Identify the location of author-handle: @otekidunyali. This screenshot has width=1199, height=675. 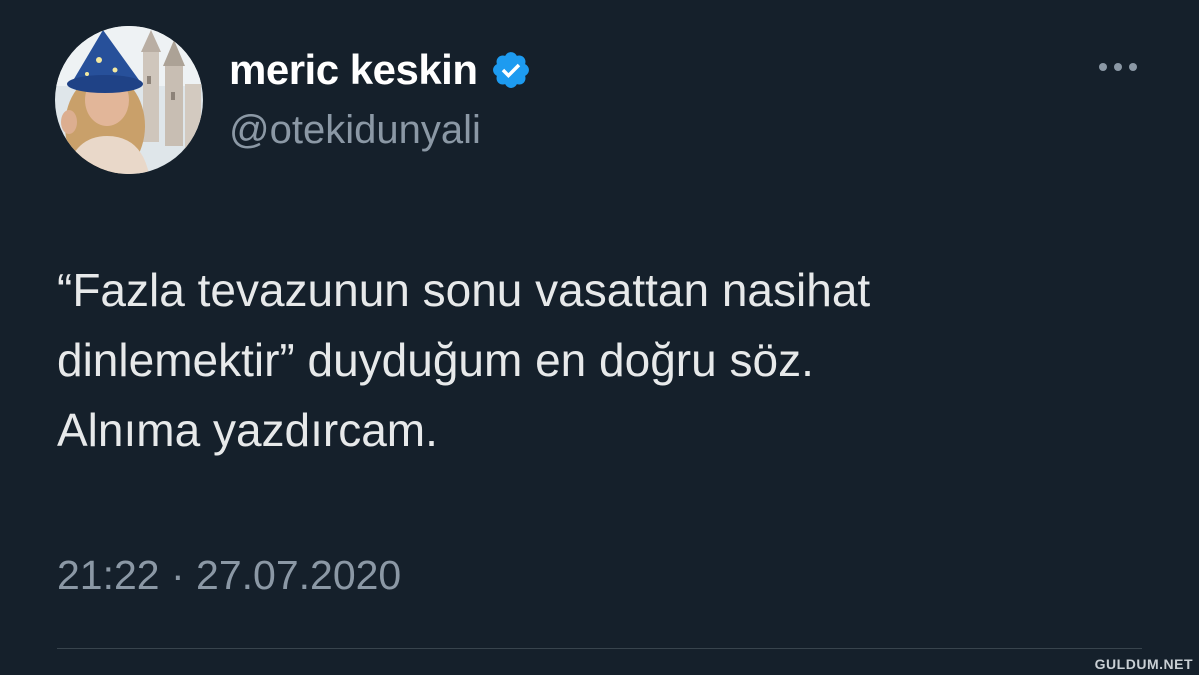
(355, 130).